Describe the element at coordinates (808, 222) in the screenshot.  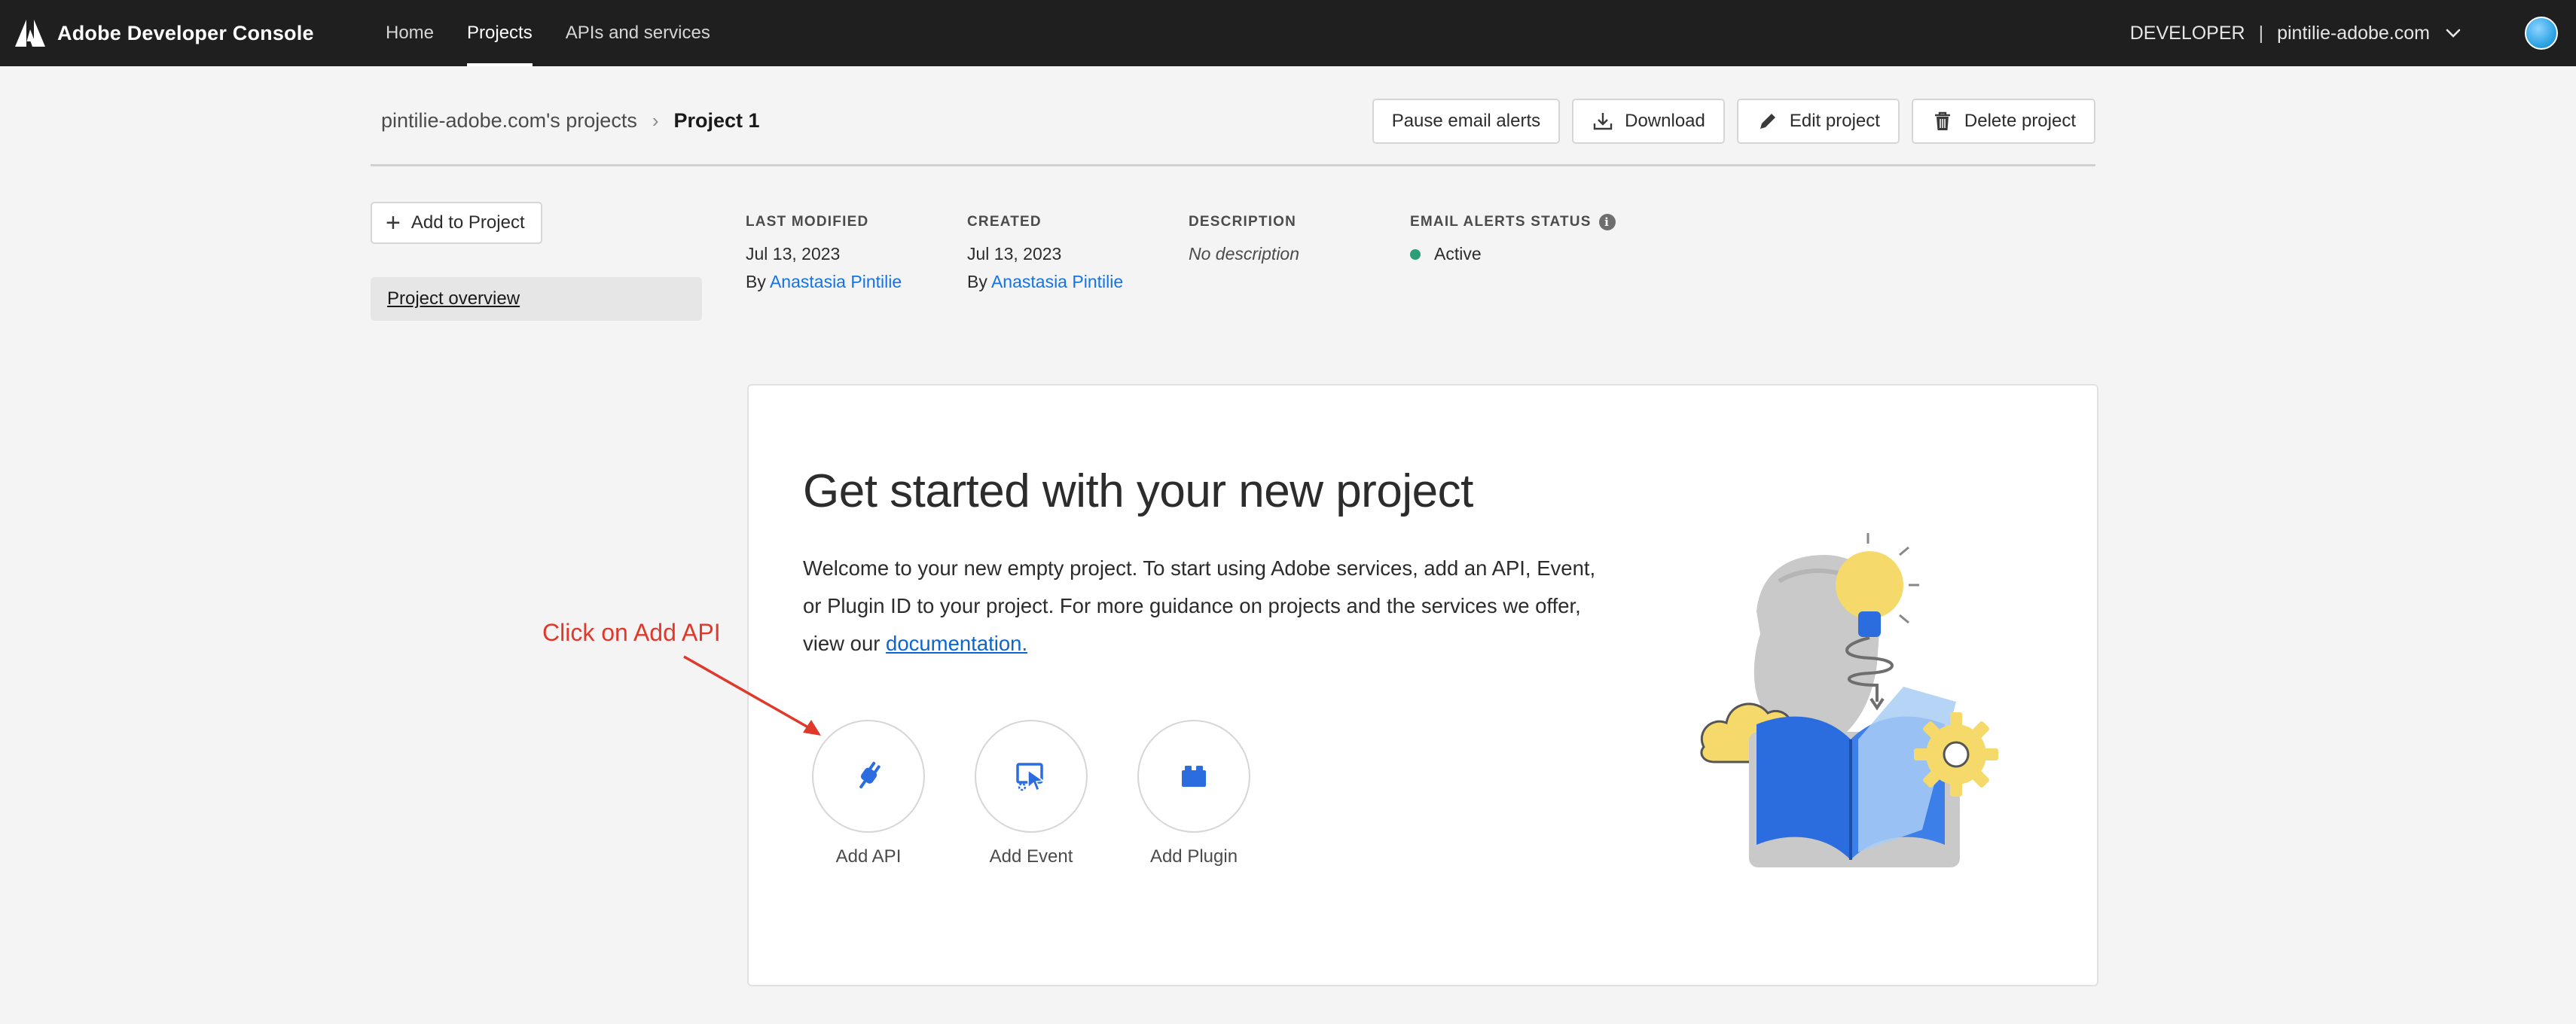
I see `last-modified-label: LAST MODIFIED` at that location.